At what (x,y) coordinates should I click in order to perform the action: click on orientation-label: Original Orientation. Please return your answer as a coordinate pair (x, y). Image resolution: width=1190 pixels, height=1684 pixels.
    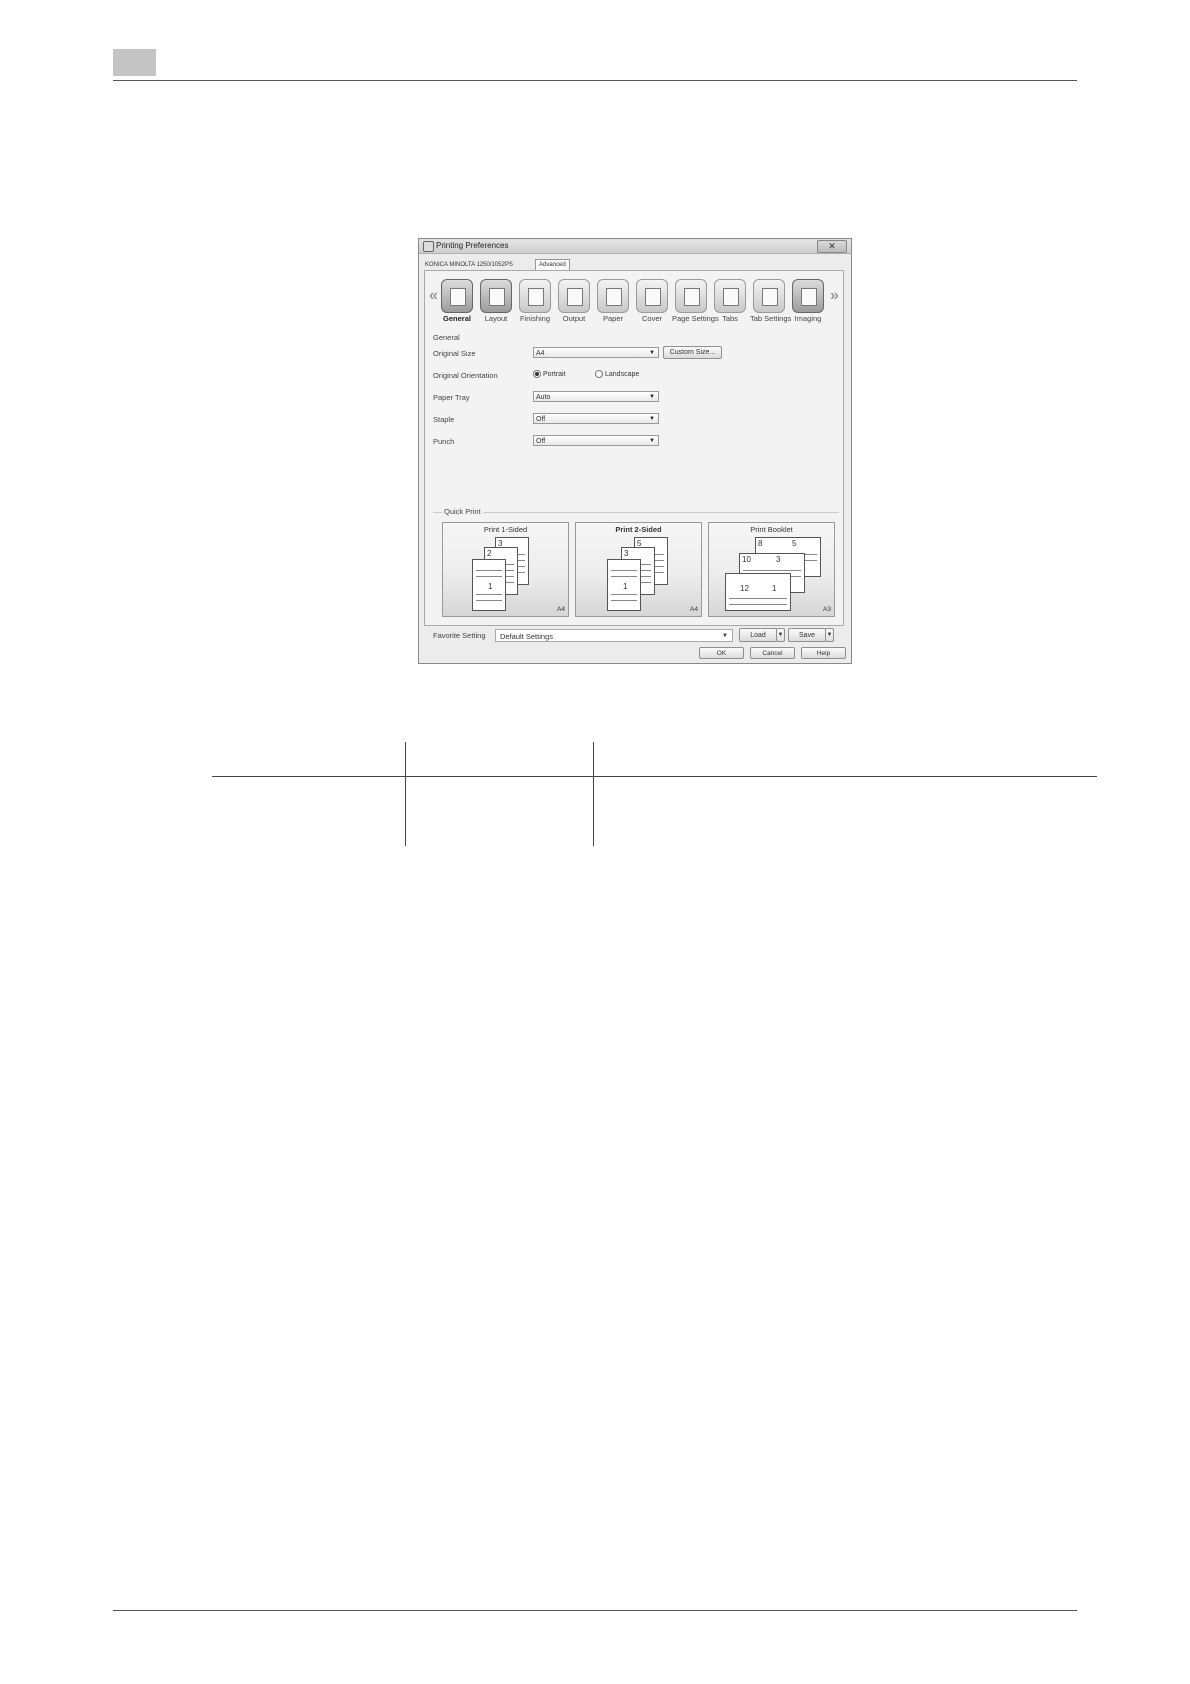
    Looking at the image, I should click on (465, 375).